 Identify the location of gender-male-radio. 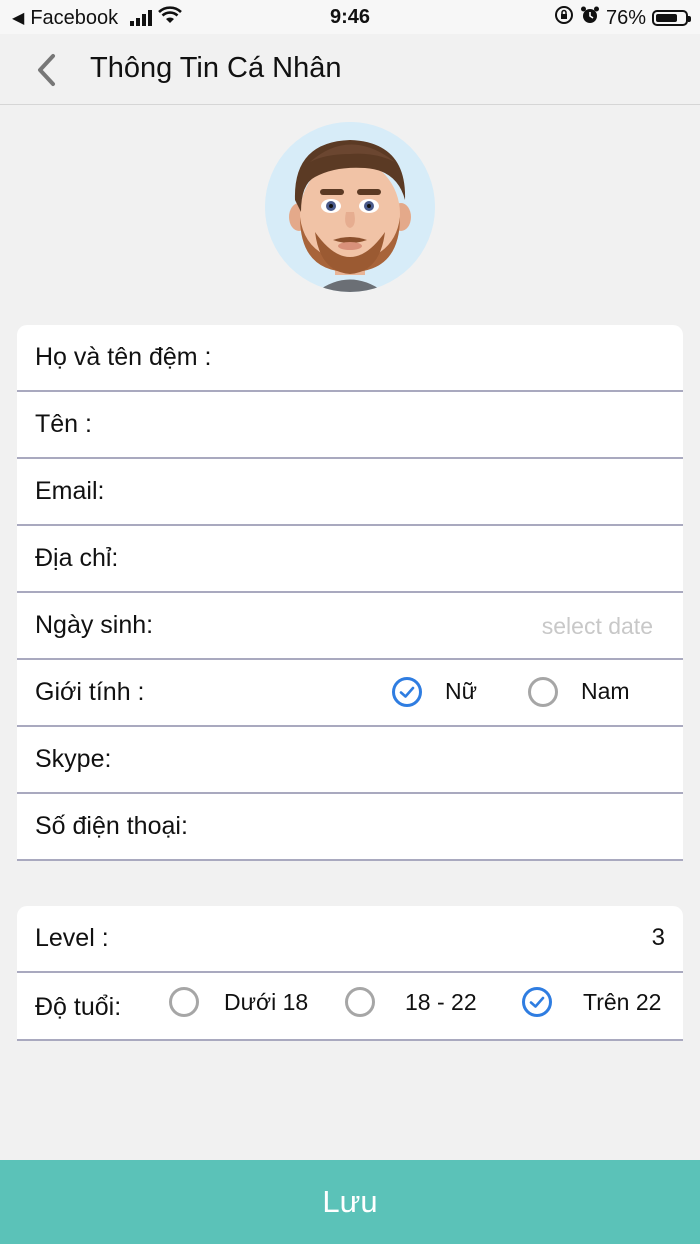
(543, 692).